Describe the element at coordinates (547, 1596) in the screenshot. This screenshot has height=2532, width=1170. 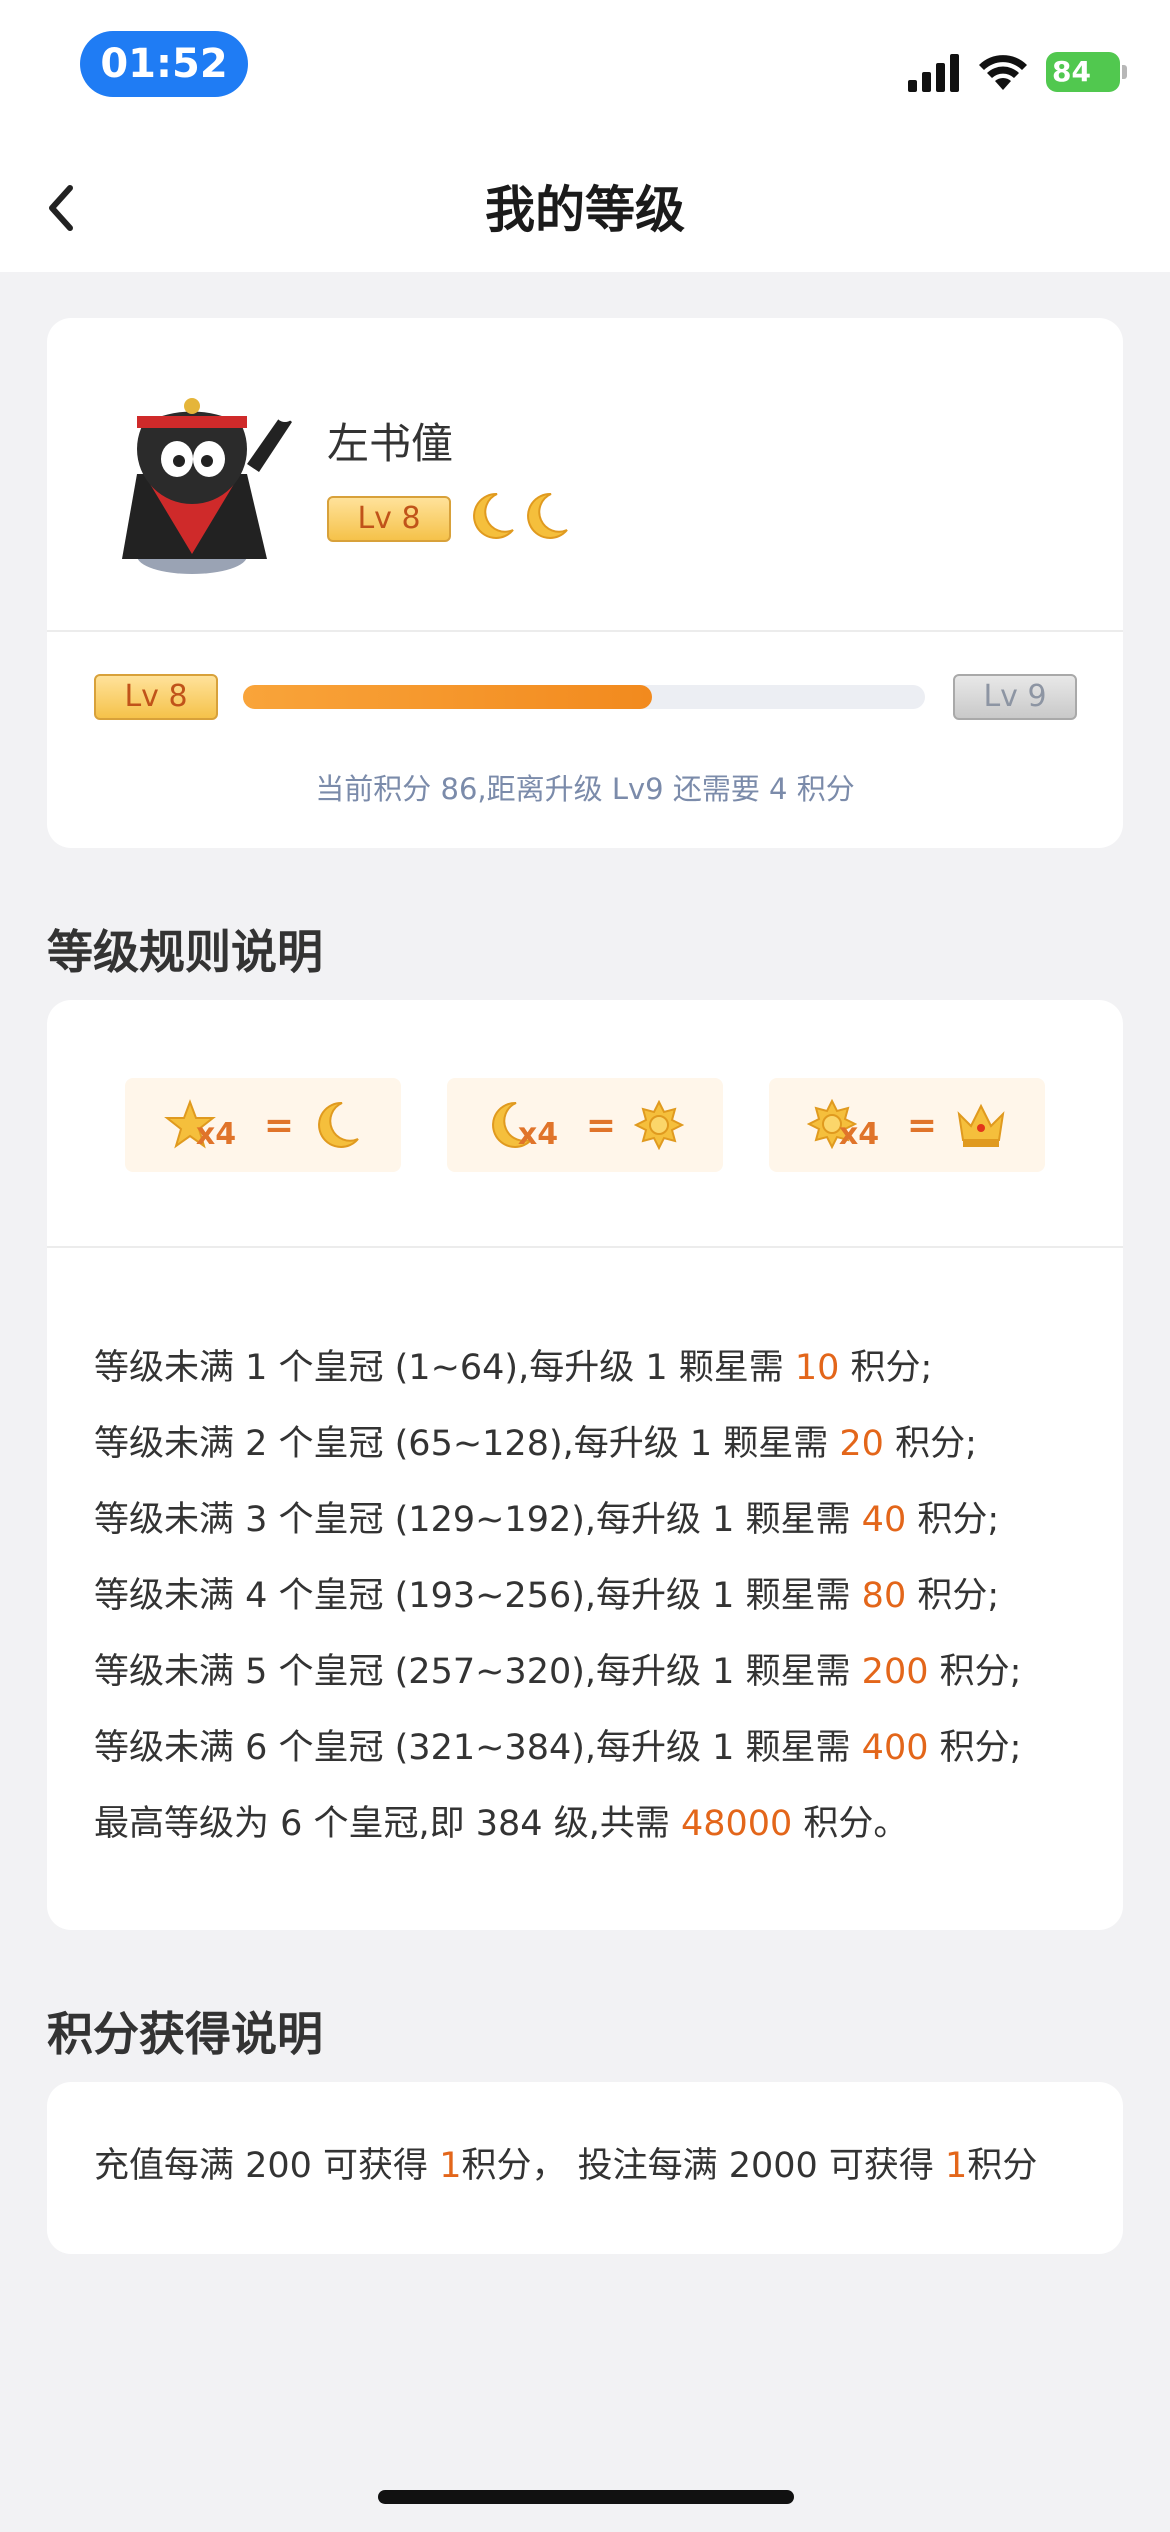
I see `rule-item: 等级未满 4 个皇冠 (193~256),每升级 1 颗星需 80 积分;` at that location.